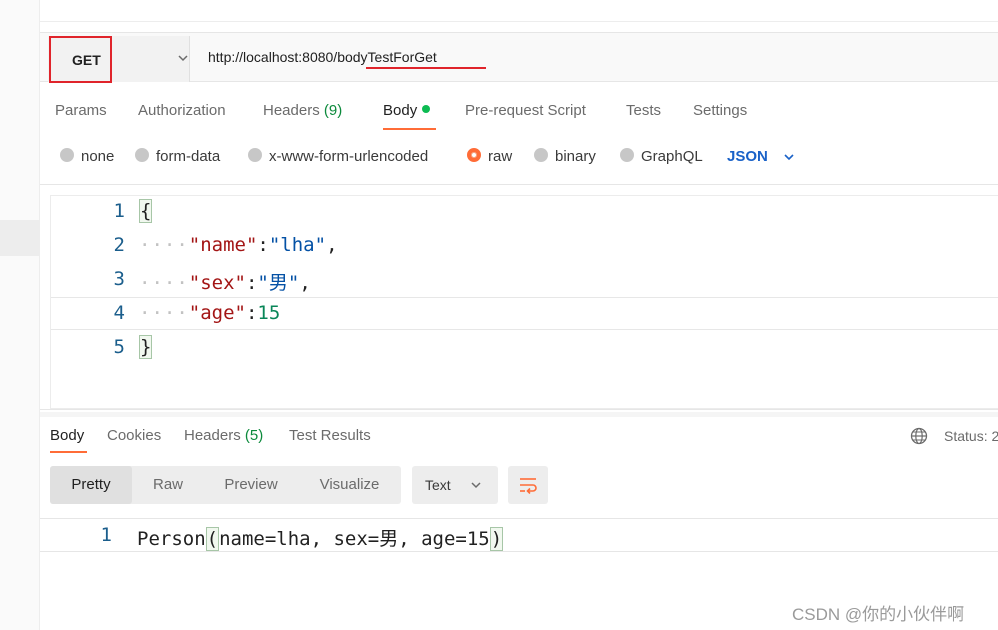 This screenshot has width=998, height=630. Describe the element at coordinates (519, 414) in the screenshot. I see `pane-divider` at that location.